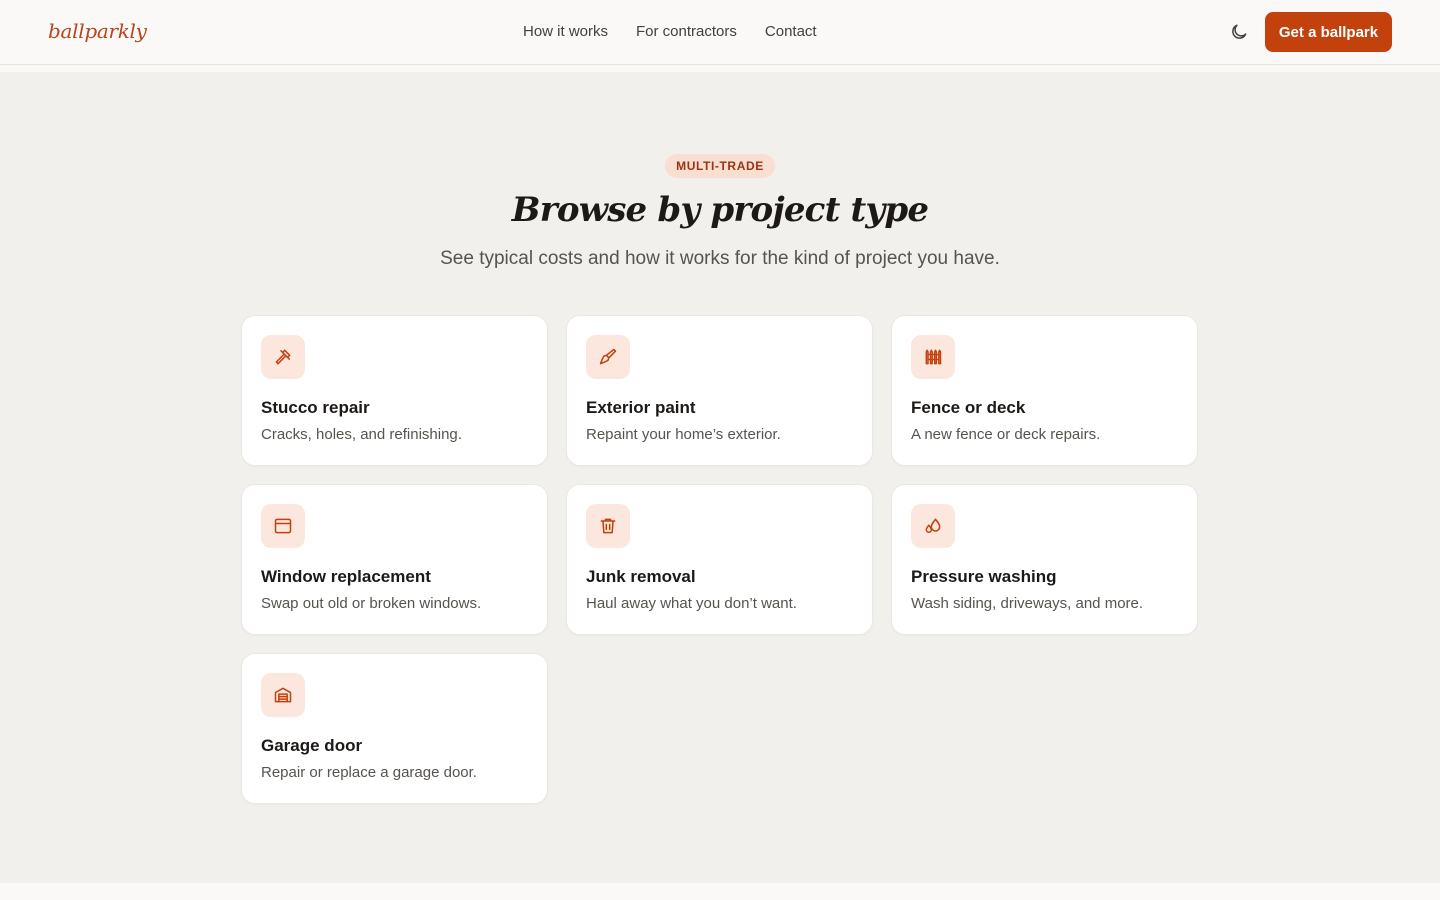 Image resolution: width=1440 pixels, height=900 pixels. What do you see at coordinates (608, 356) in the screenshot?
I see `paintbrush-icon` at bounding box center [608, 356].